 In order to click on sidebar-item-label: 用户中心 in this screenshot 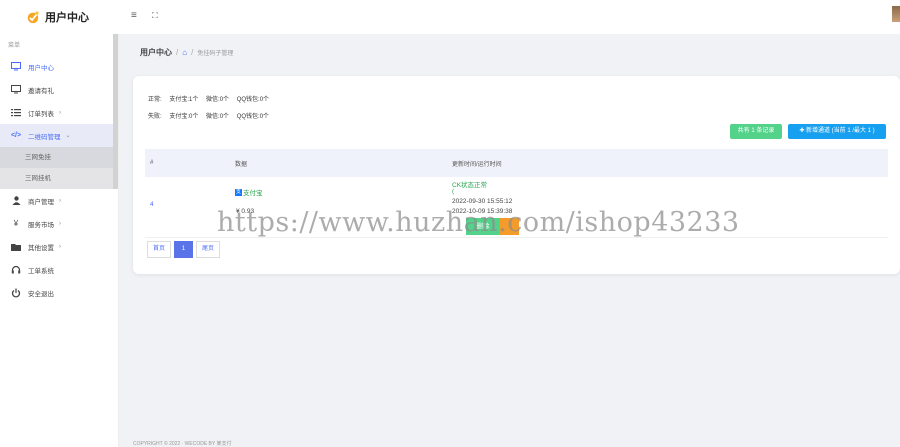, I will do `click(41, 68)`.